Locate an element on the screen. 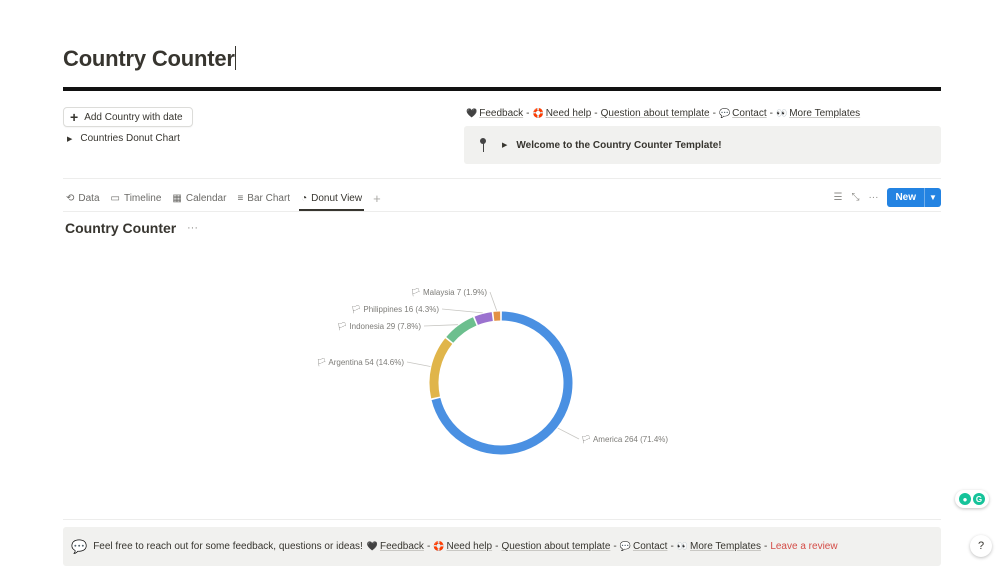  grammarly-icon: G is located at coordinates (979, 499).